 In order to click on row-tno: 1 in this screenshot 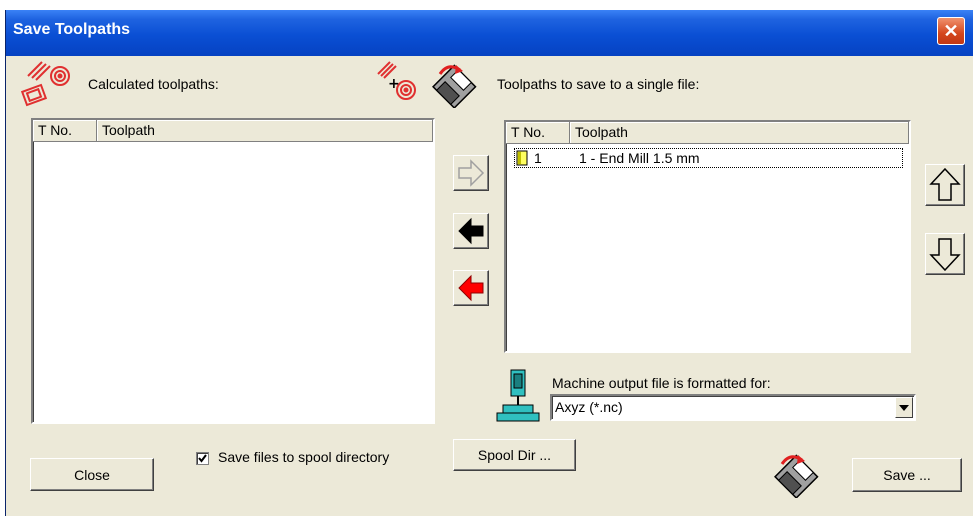, I will do `click(538, 158)`.